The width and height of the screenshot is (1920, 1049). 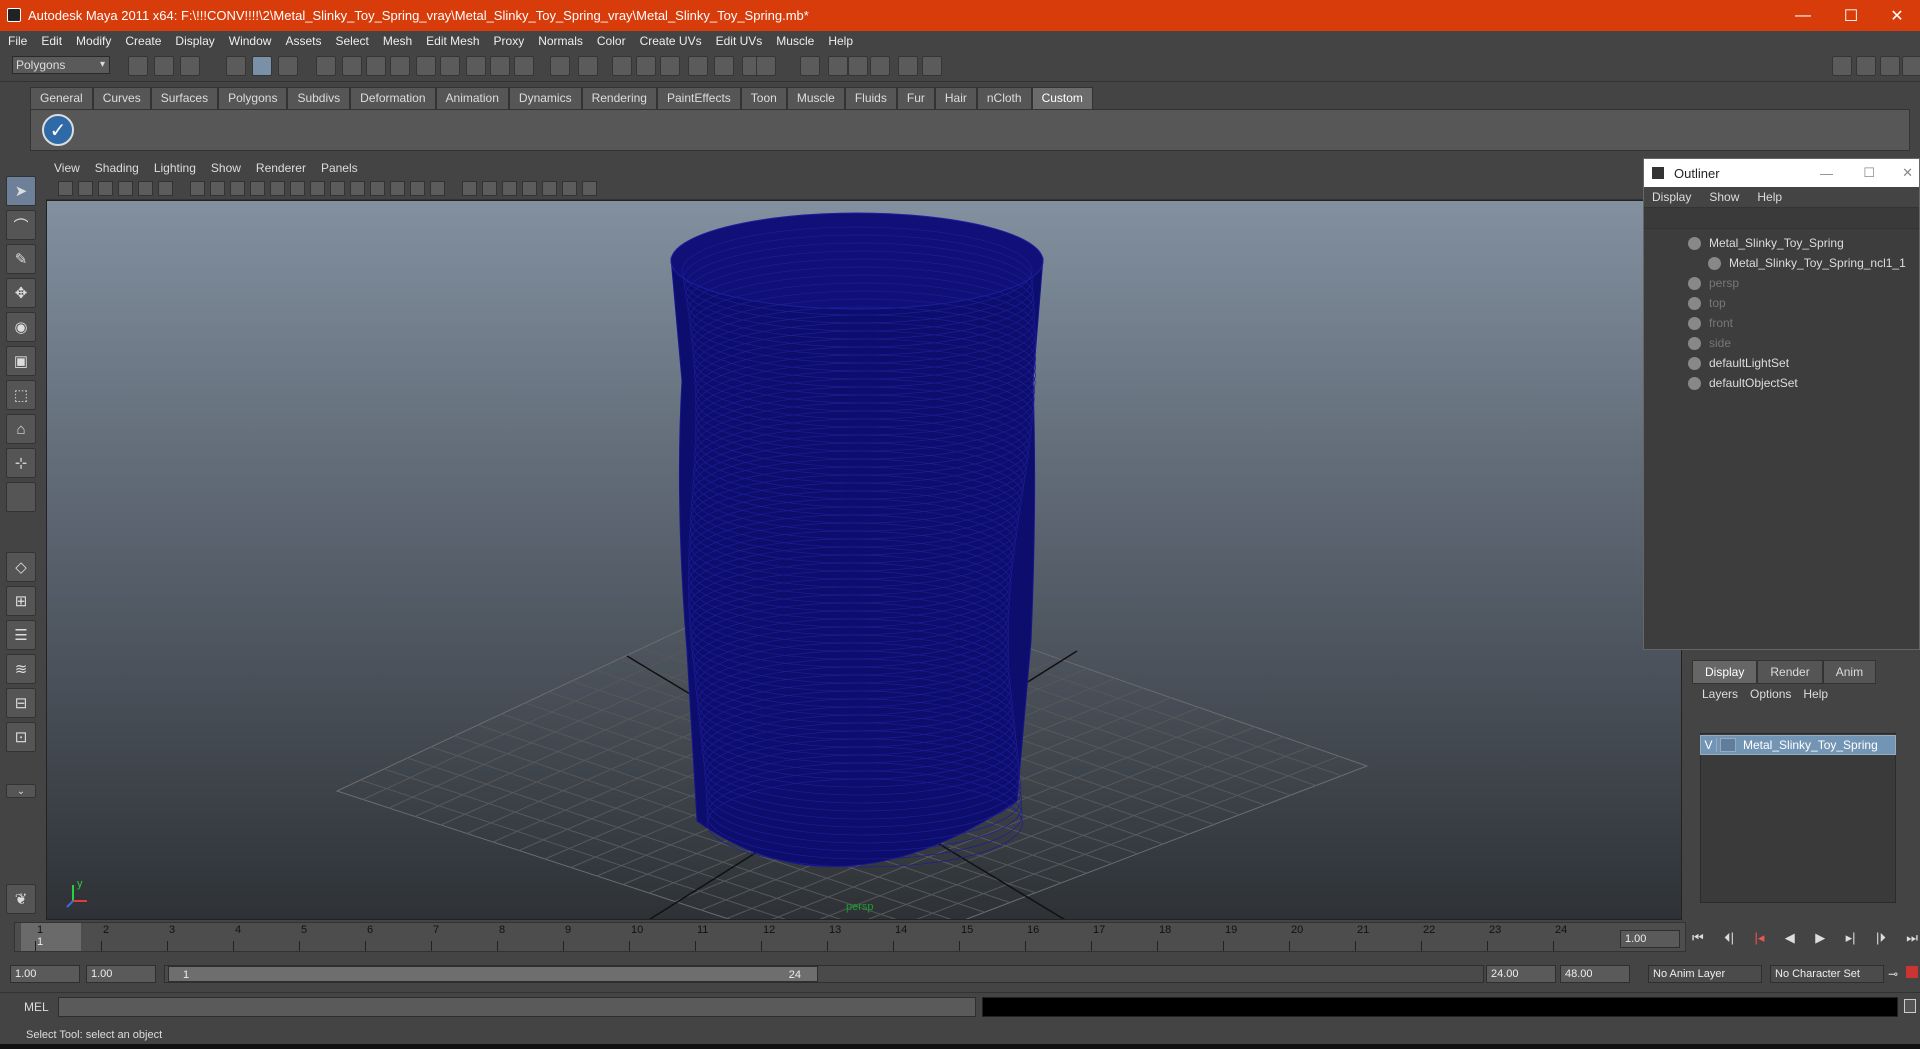 I want to click on outliner-menu-show: Show, so click(x=1724, y=197).